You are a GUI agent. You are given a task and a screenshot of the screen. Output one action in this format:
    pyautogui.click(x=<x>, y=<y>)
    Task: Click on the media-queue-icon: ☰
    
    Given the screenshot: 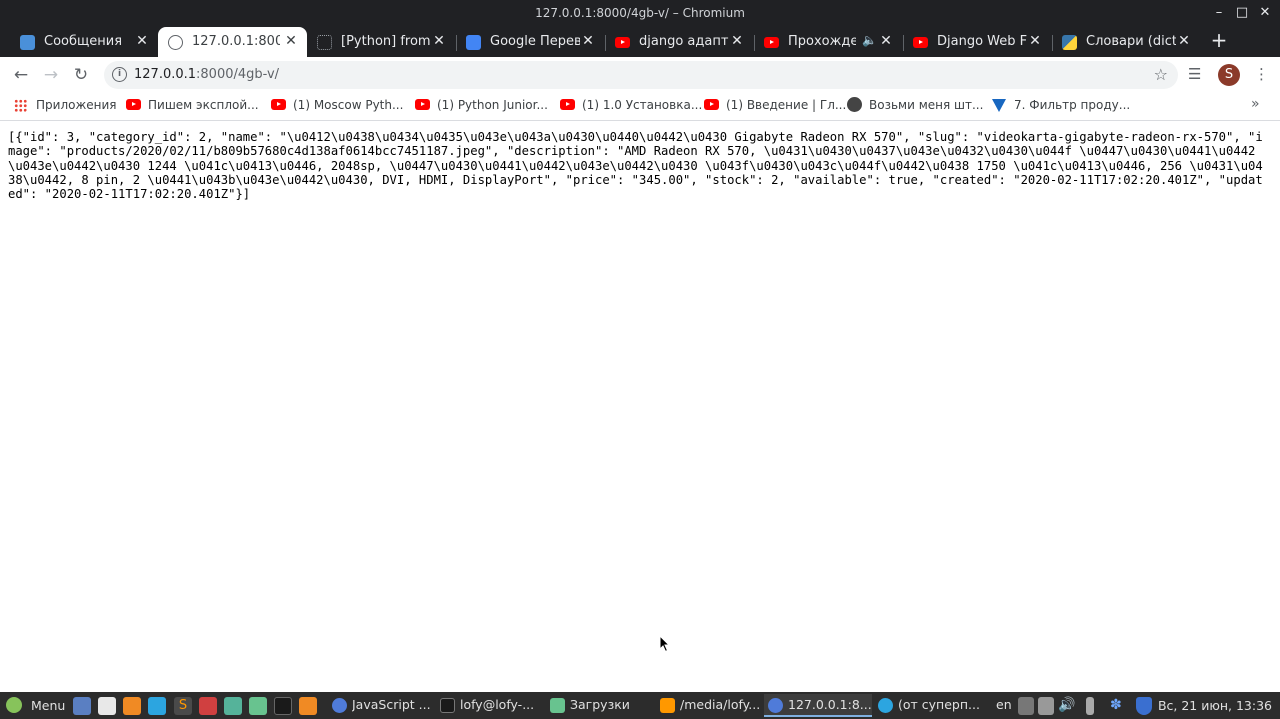 What is the action you would take?
    pyautogui.click(x=1194, y=74)
    